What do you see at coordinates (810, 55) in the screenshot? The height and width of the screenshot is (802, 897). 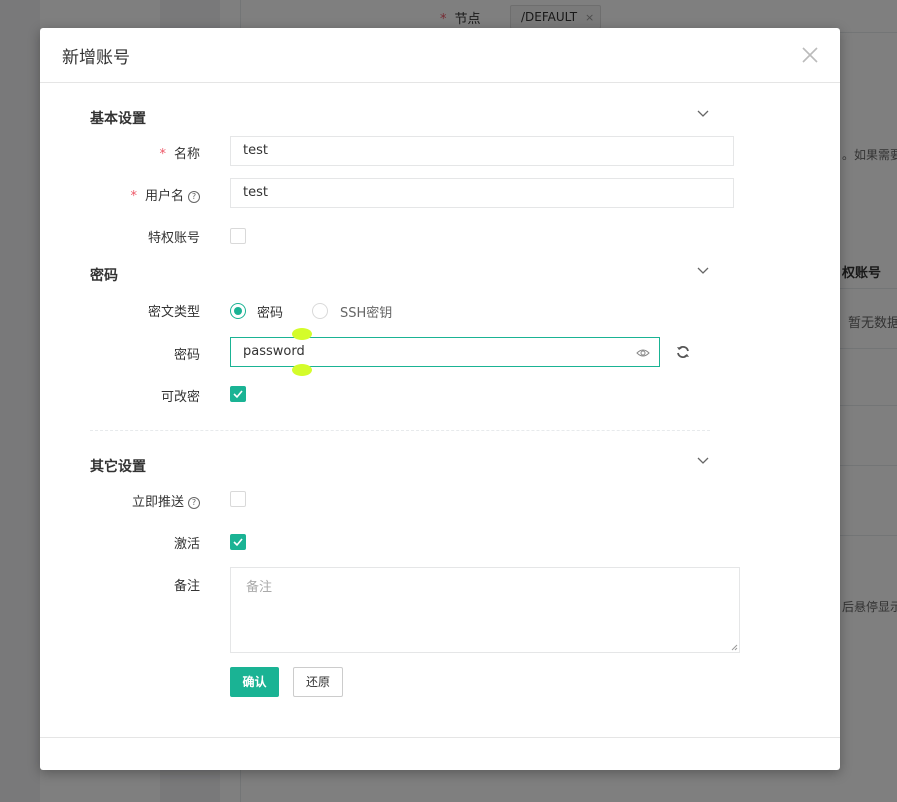 I see `close-icon` at bounding box center [810, 55].